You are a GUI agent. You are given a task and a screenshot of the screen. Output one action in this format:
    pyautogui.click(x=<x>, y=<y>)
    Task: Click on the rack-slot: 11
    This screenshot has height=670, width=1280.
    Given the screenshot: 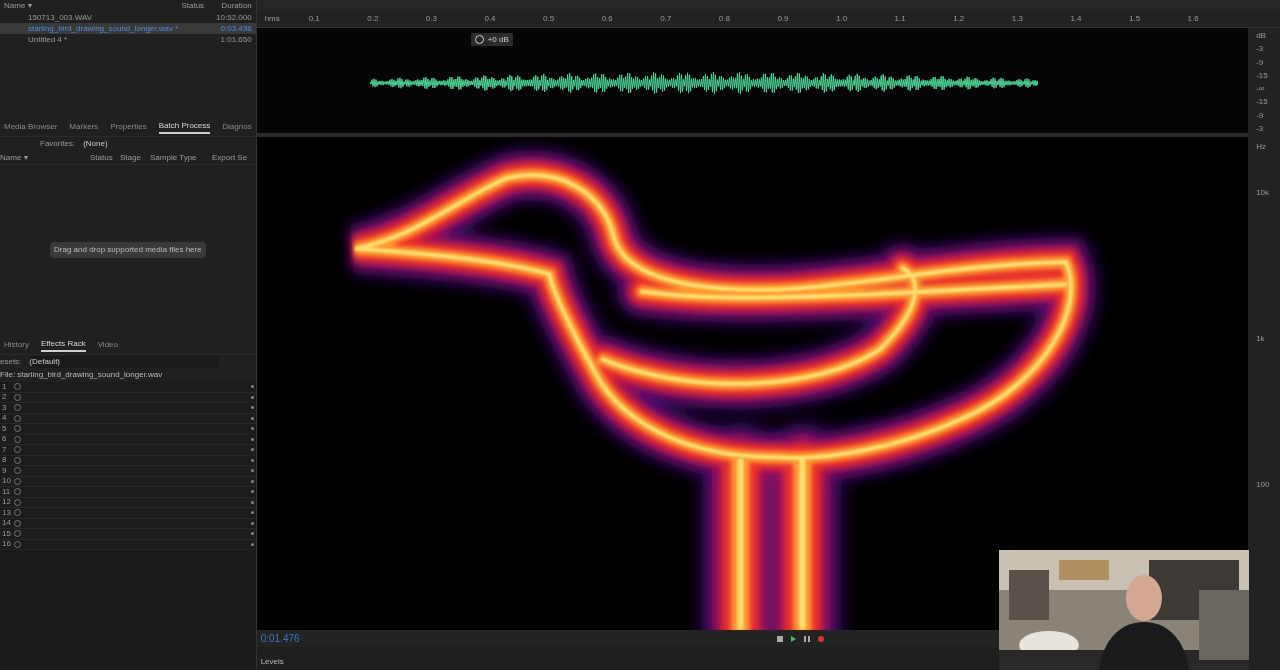 What is the action you would take?
    pyautogui.click(x=128, y=492)
    